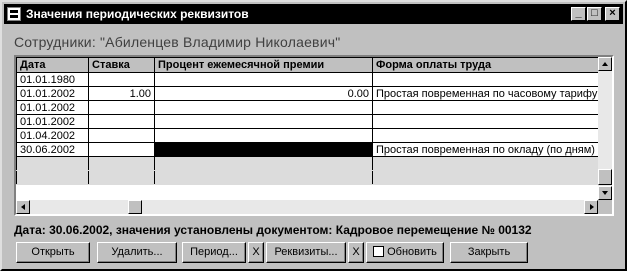  What do you see at coordinates (605, 207) in the screenshot?
I see `scrollbar-corner` at bounding box center [605, 207].